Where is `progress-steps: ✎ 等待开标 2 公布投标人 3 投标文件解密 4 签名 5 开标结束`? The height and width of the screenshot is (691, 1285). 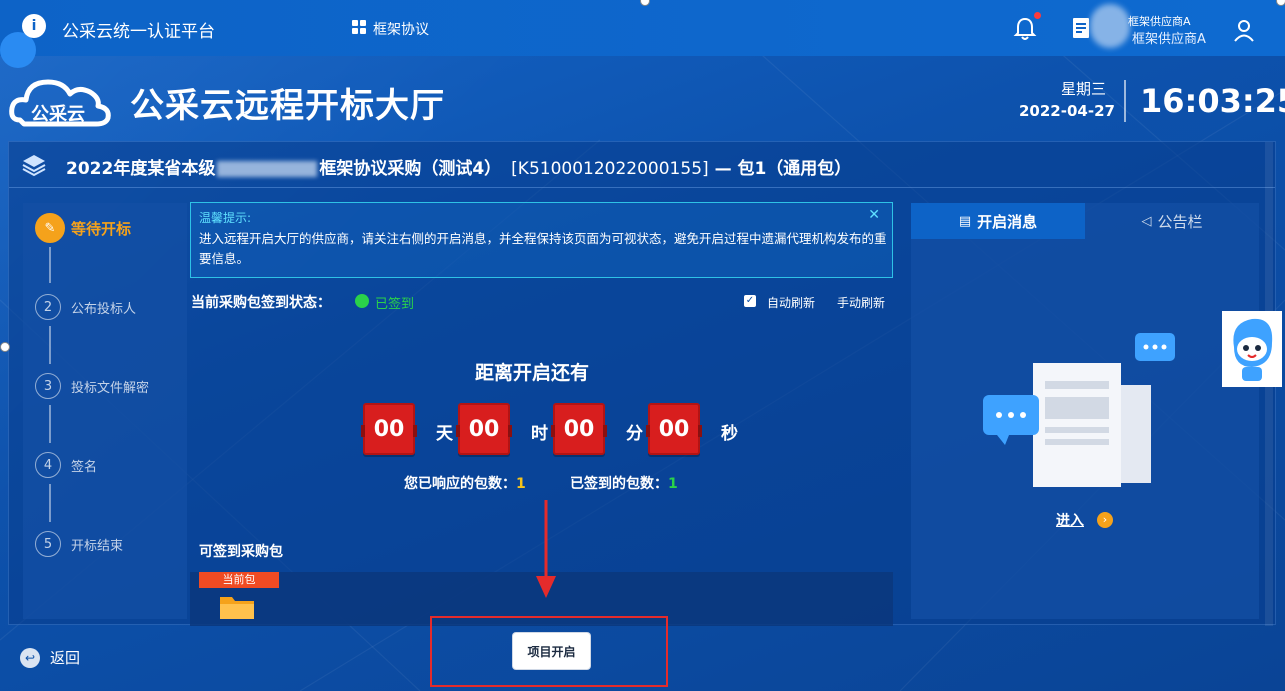
progress-steps: ✎ 等待开标 2 公布投标人 3 投标文件解密 4 签名 5 开标结束 is located at coordinates (105, 411).